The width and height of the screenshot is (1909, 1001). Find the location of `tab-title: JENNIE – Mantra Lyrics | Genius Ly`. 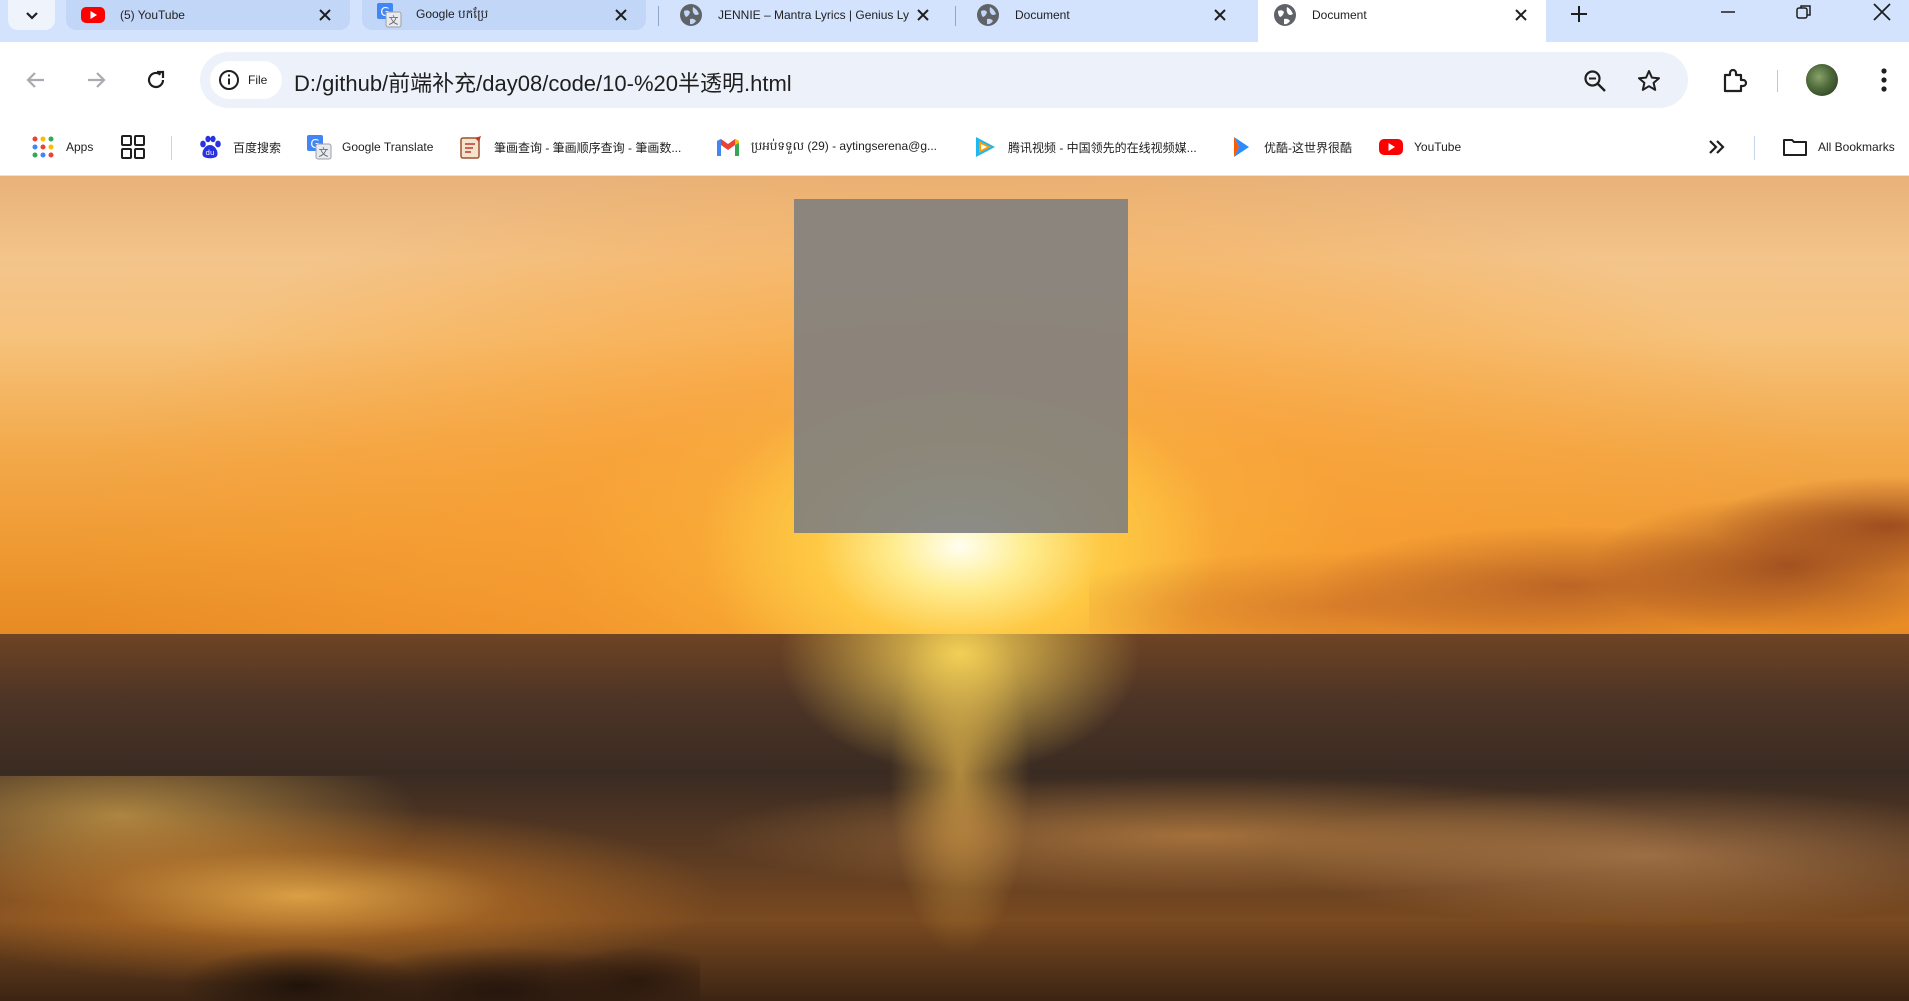

tab-title: JENNIE – Mantra Lyrics | Genius Ly is located at coordinates (813, 15).